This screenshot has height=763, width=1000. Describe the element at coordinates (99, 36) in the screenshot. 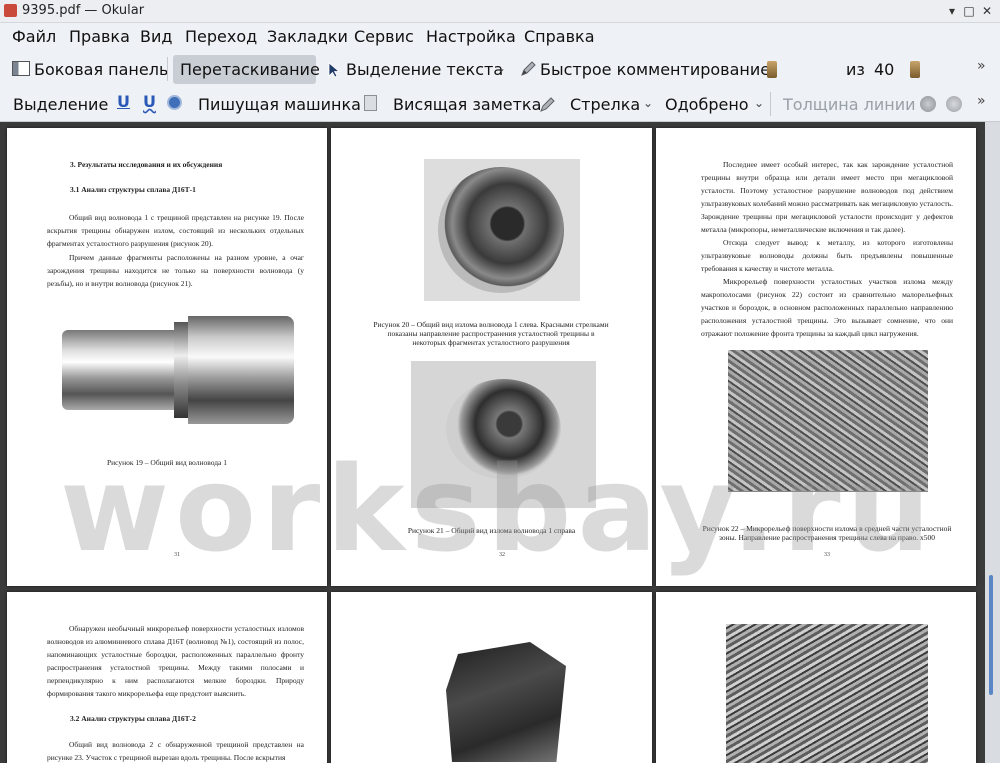

I see `menu-edit: Правка` at that location.